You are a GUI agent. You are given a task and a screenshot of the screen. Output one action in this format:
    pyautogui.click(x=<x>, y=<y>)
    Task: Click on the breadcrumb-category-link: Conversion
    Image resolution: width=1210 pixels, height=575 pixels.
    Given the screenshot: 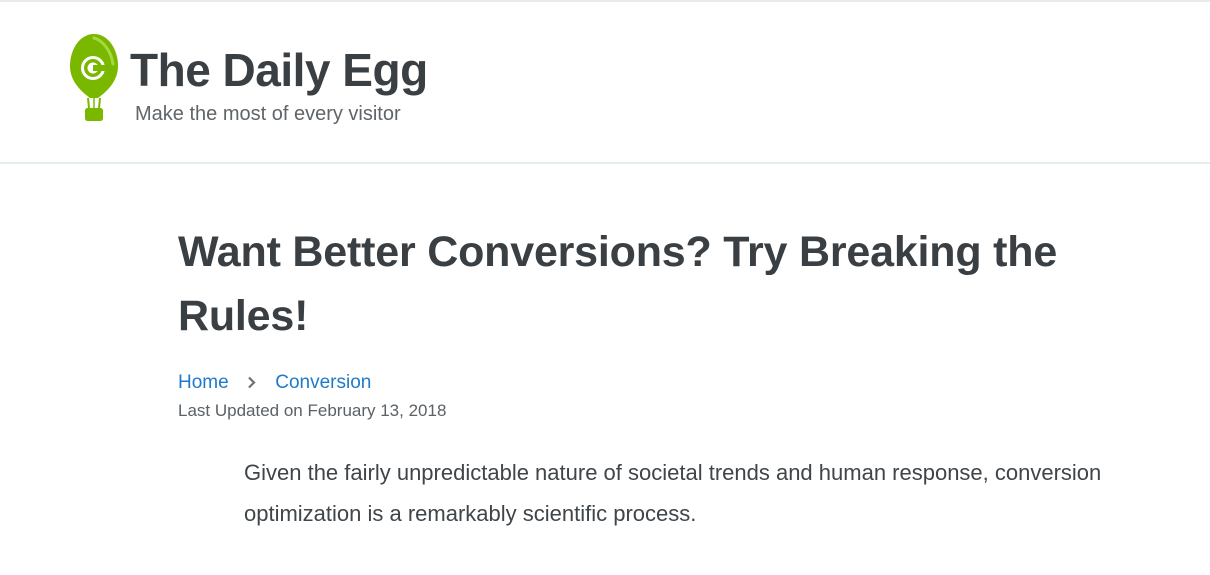 What is the action you would take?
    pyautogui.click(x=323, y=382)
    